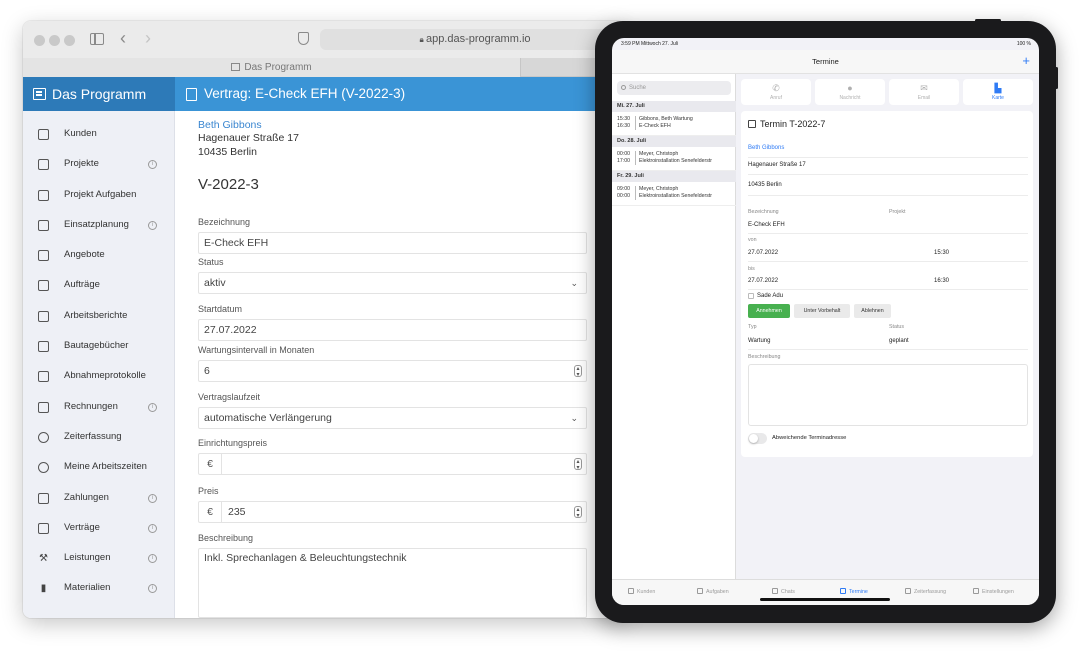  What do you see at coordinates (99, 346) in the screenshot?
I see `sidebar-item-bautagebücher: Bautagebücher` at bounding box center [99, 346].